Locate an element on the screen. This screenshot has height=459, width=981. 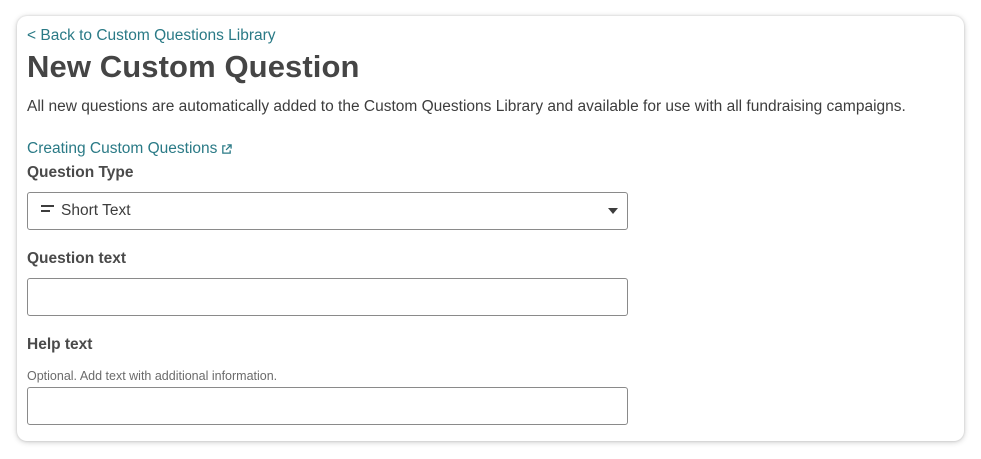
creating-custom-questions-link: Creating Custom Questions is located at coordinates (130, 149).